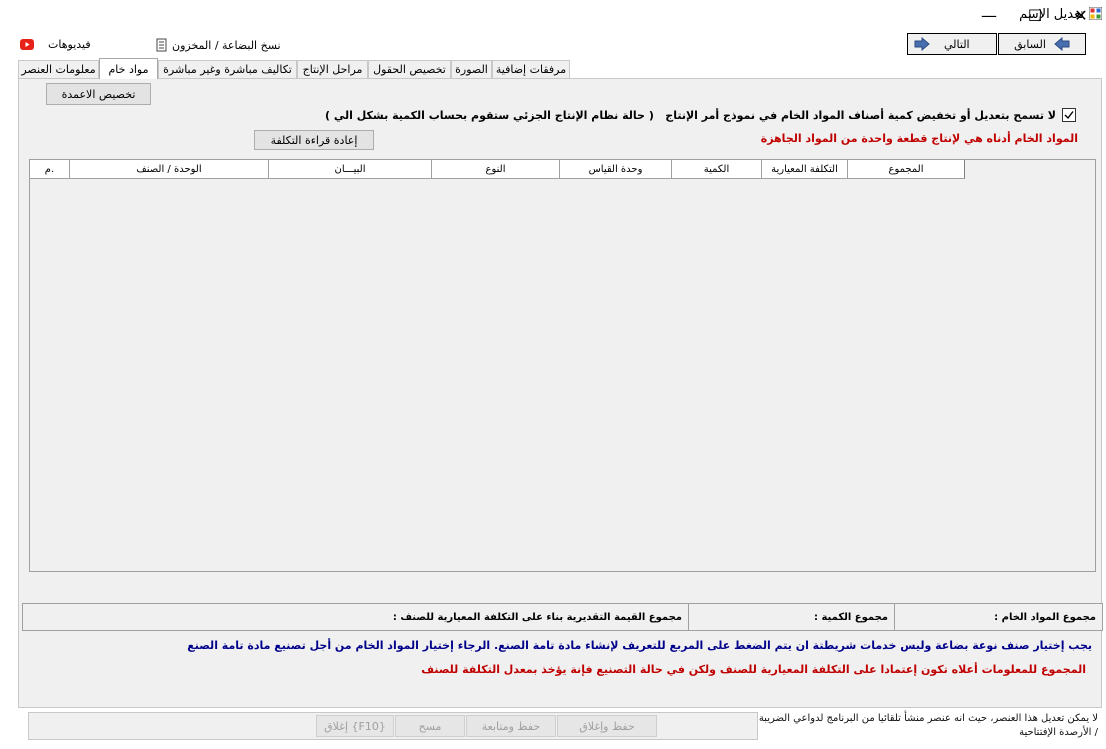 The image size is (1106, 749). Describe the element at coordinates (314, 140) in the screenshot. I see `recalculate-cost-button: إعادة قراءة التكلفة` at that location.